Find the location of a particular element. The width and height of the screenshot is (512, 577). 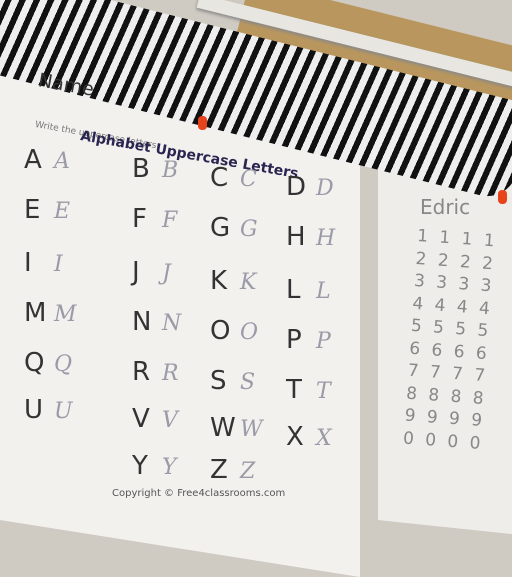

letter-Z: Z is located at coordinates (219, 470).